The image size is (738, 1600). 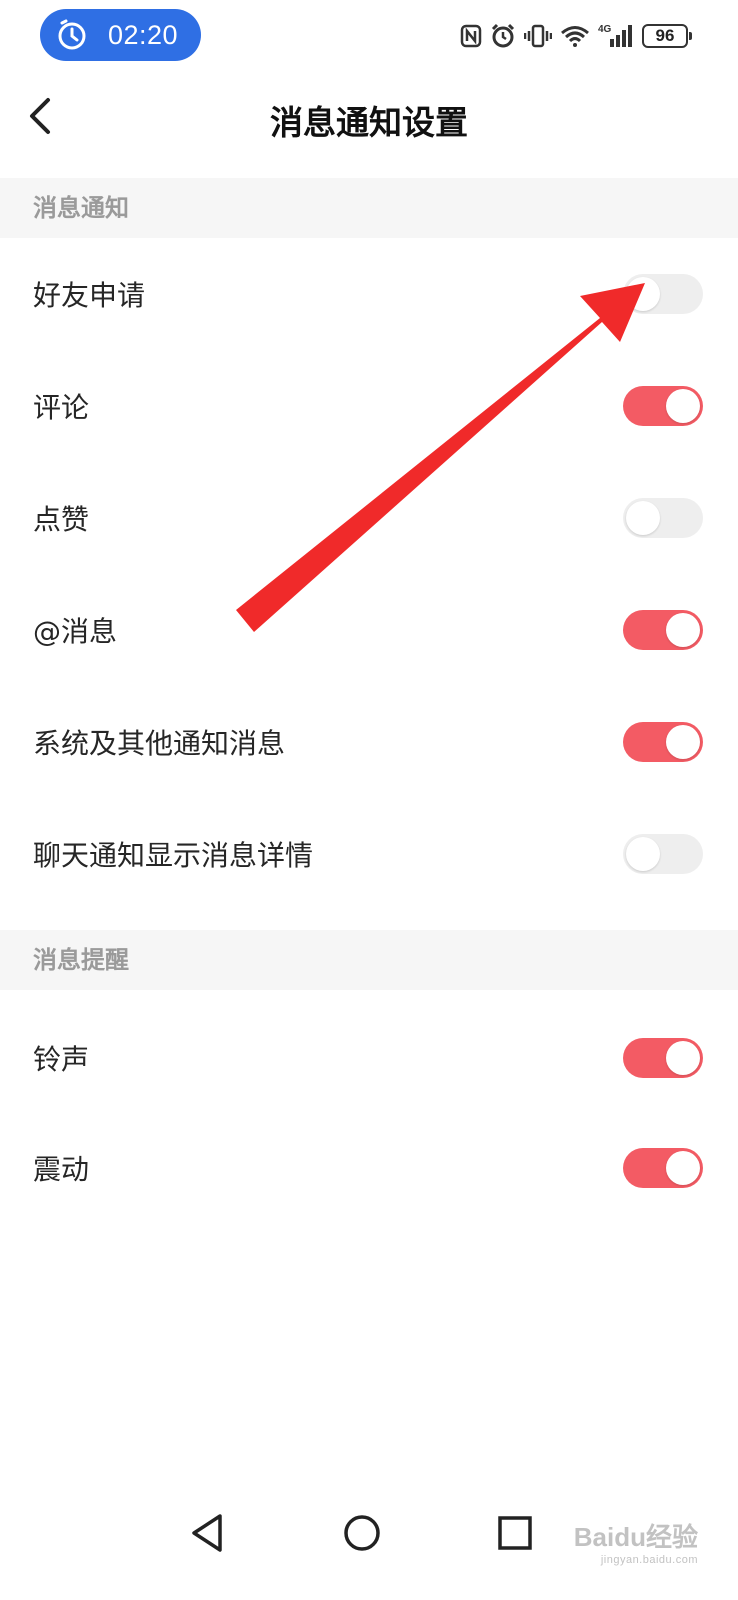 I want to click on setting-label: 聊天通知显示消息详情, so click(x=173, y=855).